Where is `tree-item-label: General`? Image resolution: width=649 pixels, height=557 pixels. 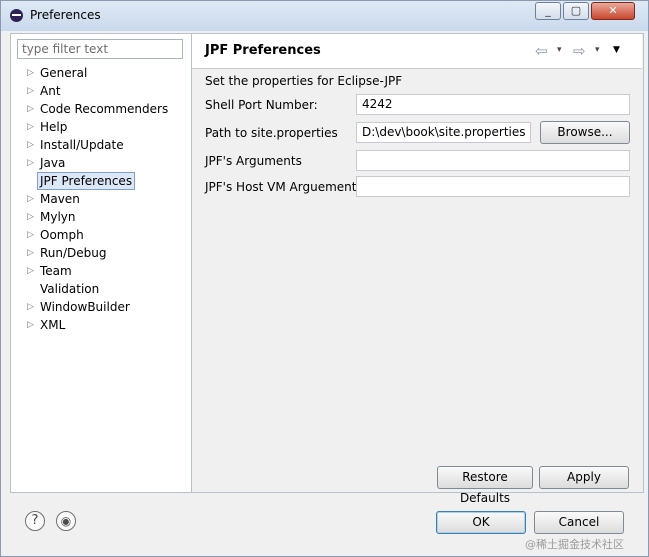
tree-item-label: General is located at coordinates (64, 73).